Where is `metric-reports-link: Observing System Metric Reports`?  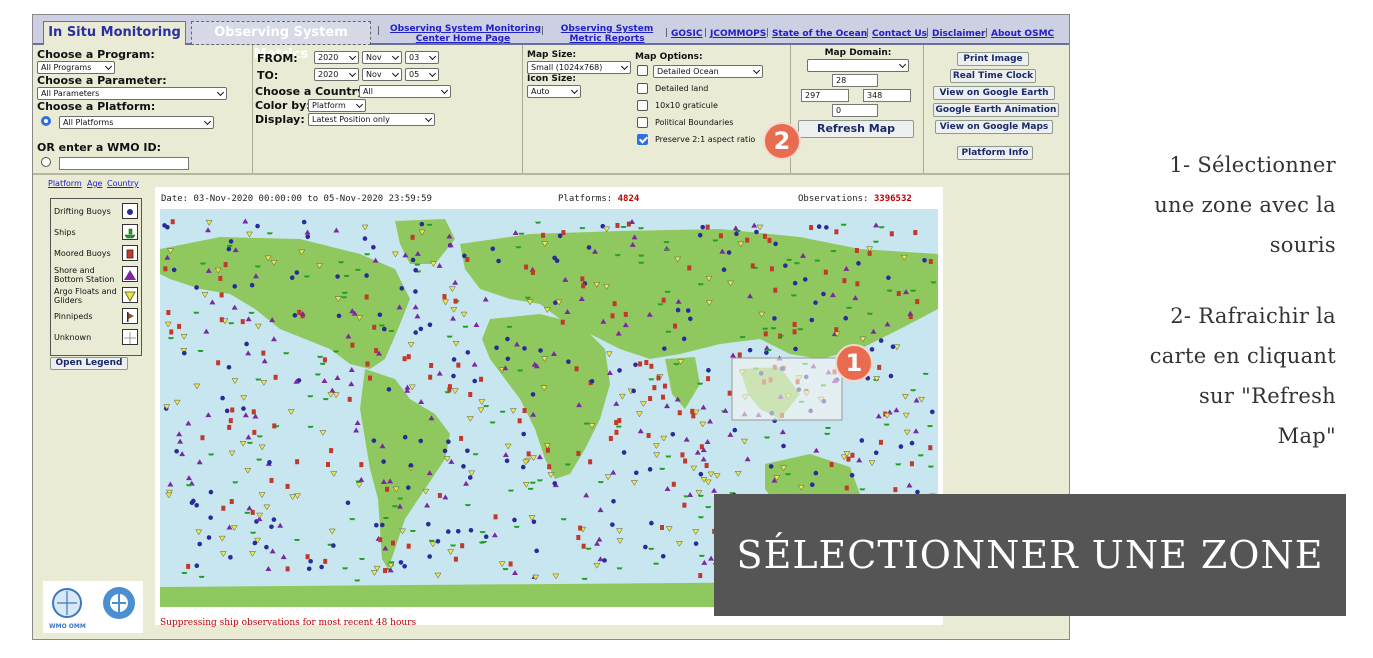 metric-reports-link: Observing System Metric Reports is located at coordinates (607, 34).